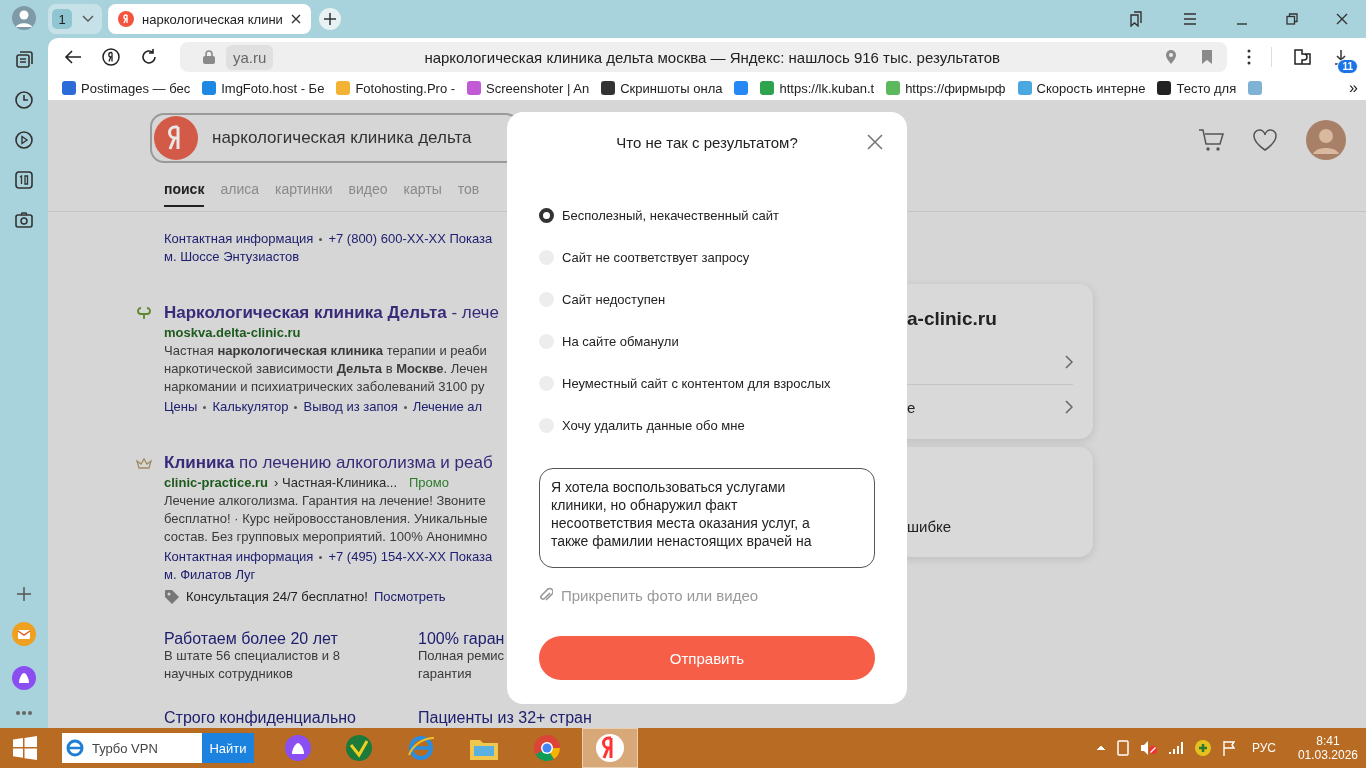 This screenshot has height=768, width=1366. What do you see at coordinates (126, 19) in the screenshot?
I see `yandex-logo-icon` at bounding box center [126, 19].